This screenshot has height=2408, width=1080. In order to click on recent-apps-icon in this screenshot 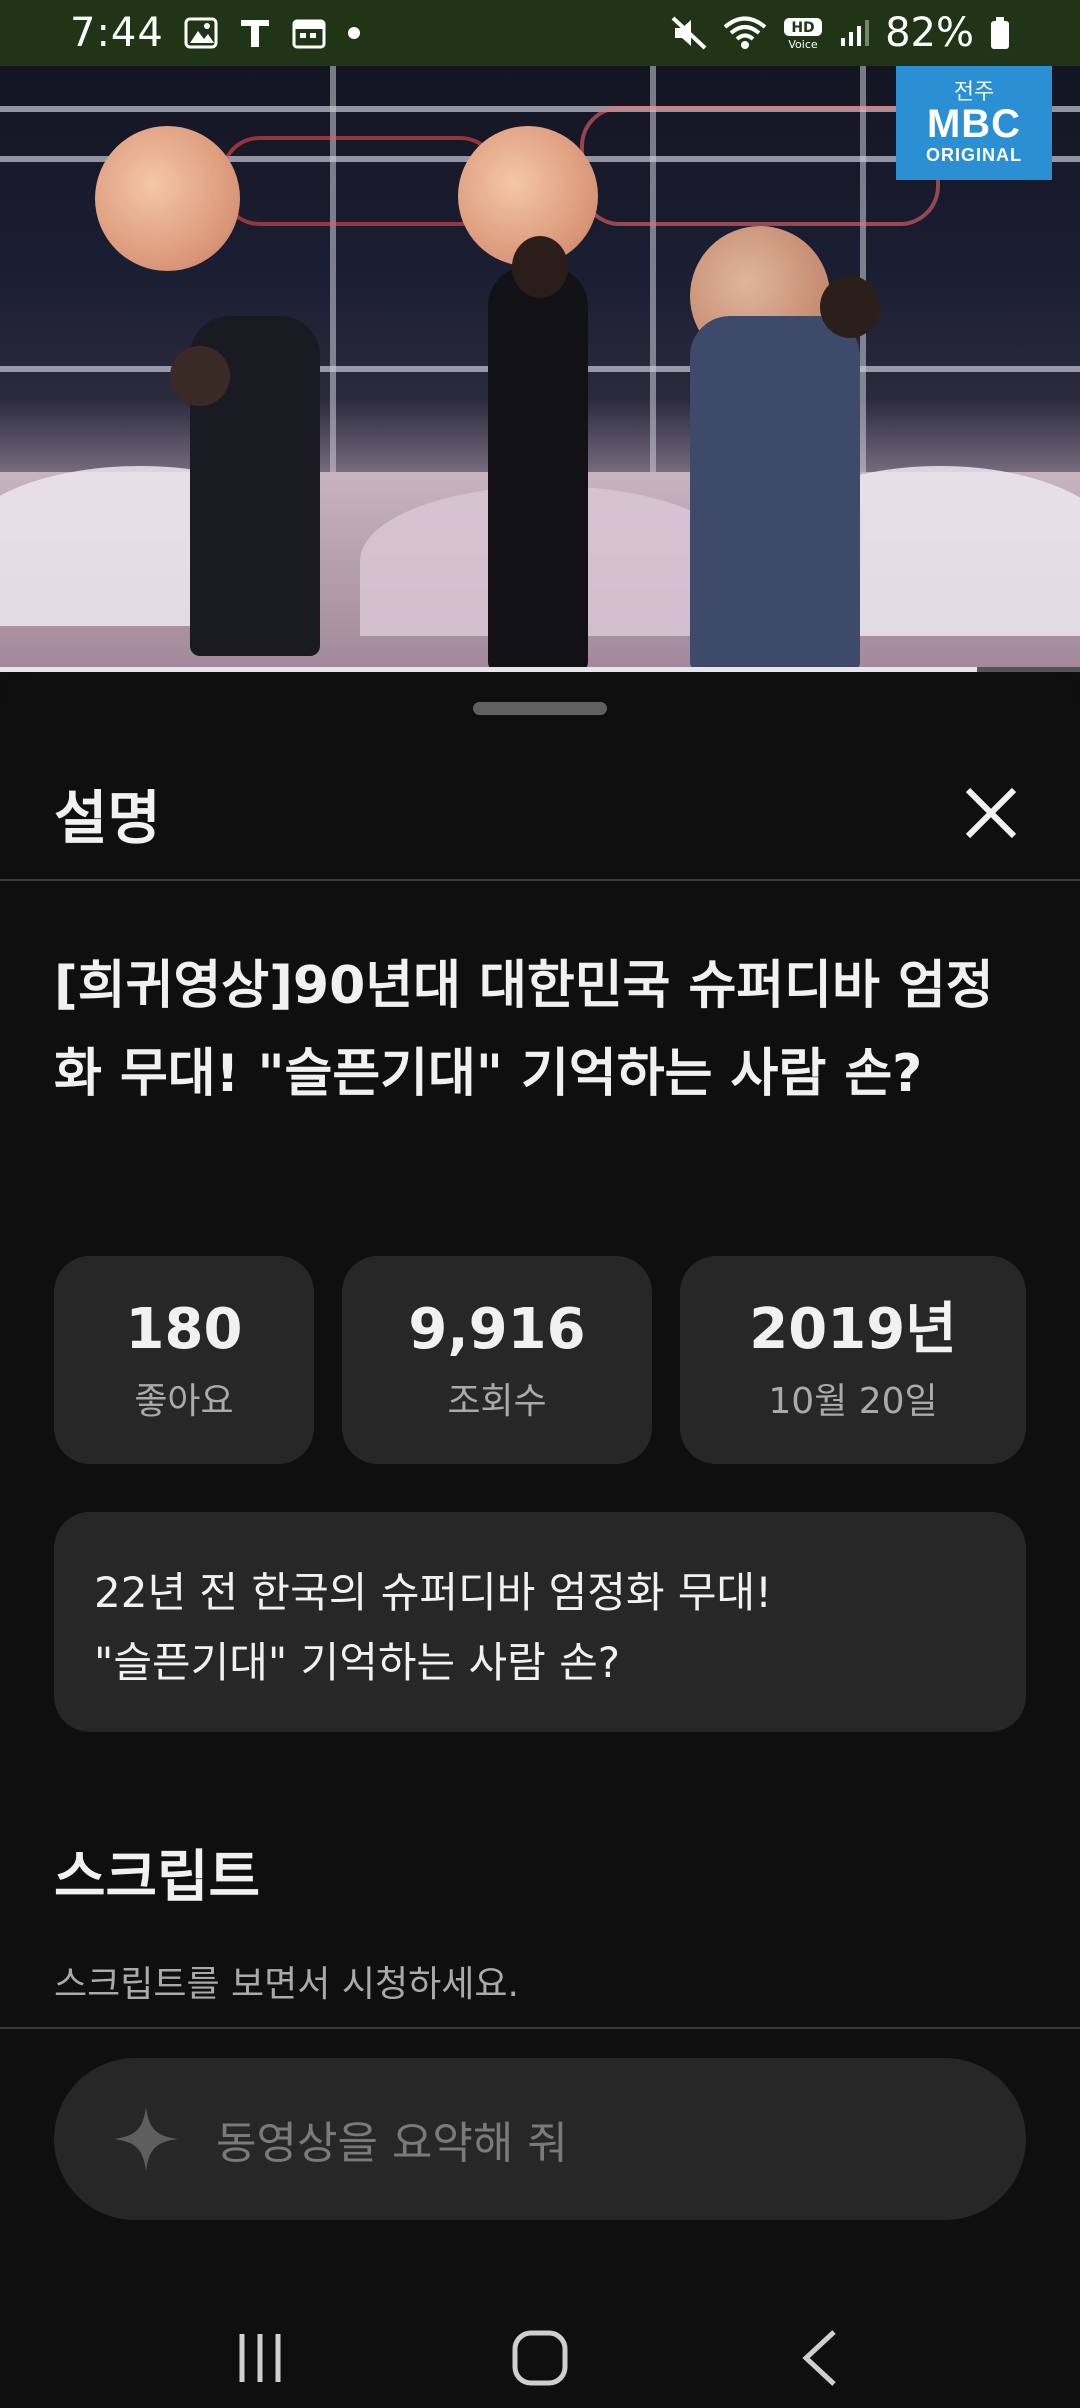, I will do `click(260, 2358)`.